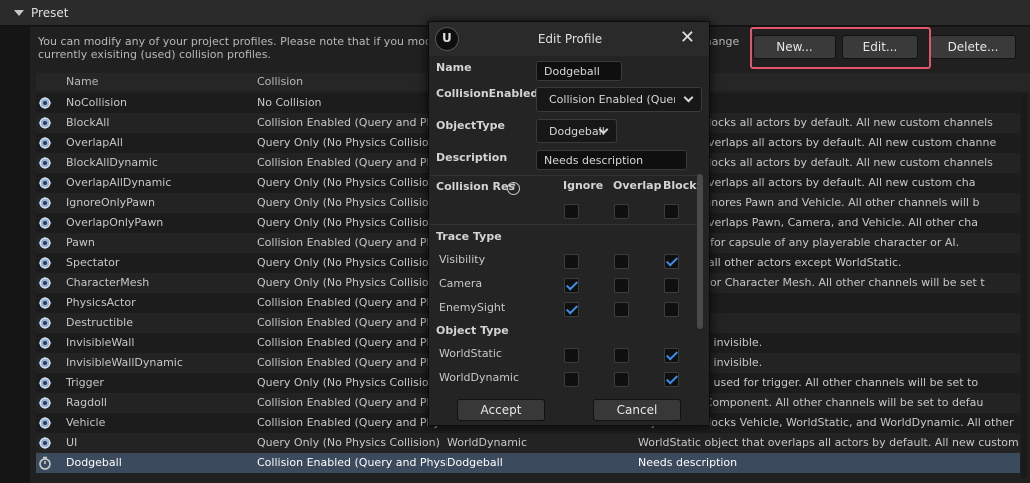 Image resolution: width=1030 pixels, height=483 pixels. What do you see at coordinates (82, 81) in the screenshot?
I see `column-name-header: Name` at bounding box center [82, 81].